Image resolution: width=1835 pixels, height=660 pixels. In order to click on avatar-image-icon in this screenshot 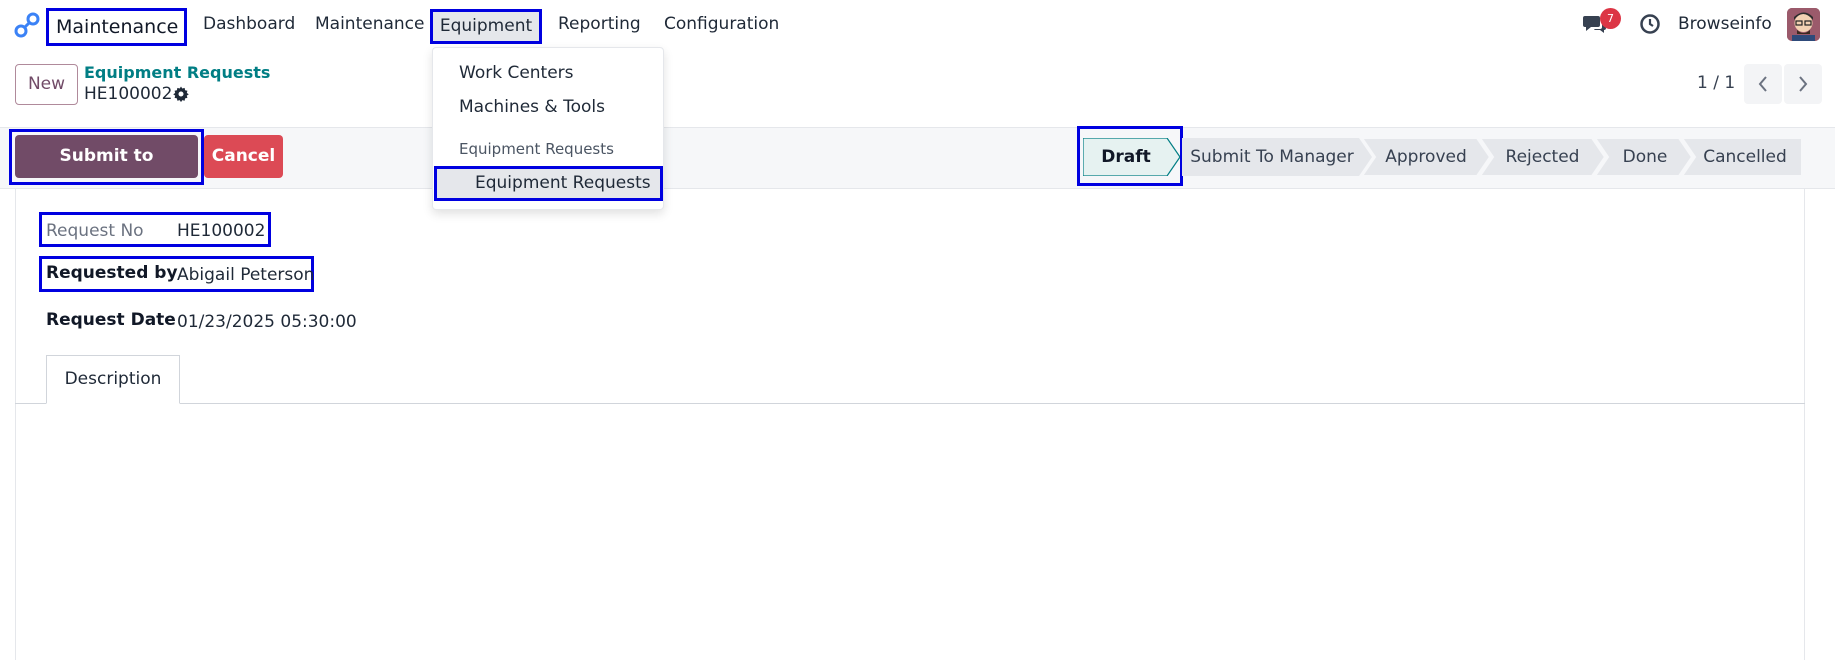, I will do `click(1803, 24)`.